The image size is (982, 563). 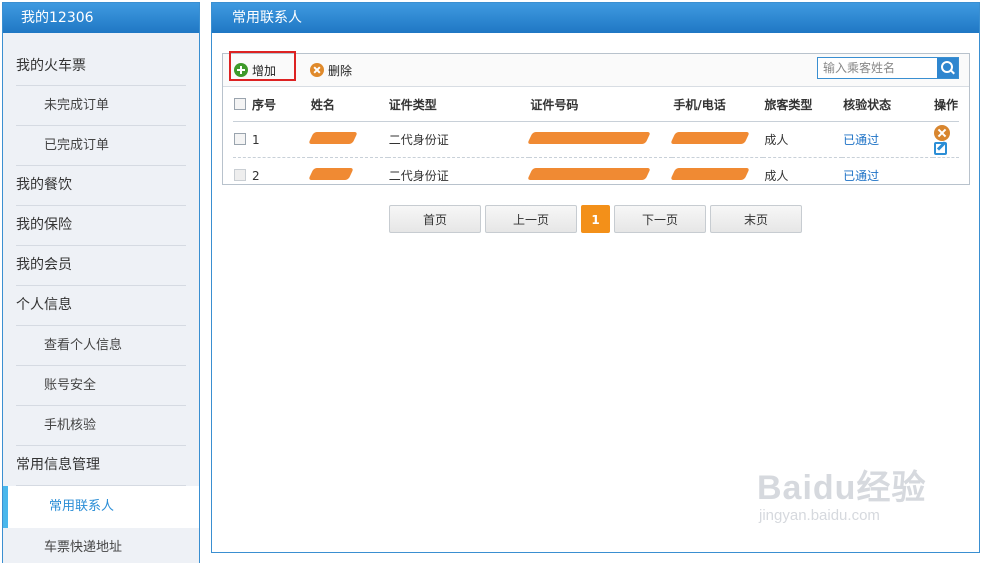 What do you see at coordinates (101, 106) in the screenshot?
I see `sidebar-item-unfinished-orders: 未完成订单` at bounding box center [101, 106].